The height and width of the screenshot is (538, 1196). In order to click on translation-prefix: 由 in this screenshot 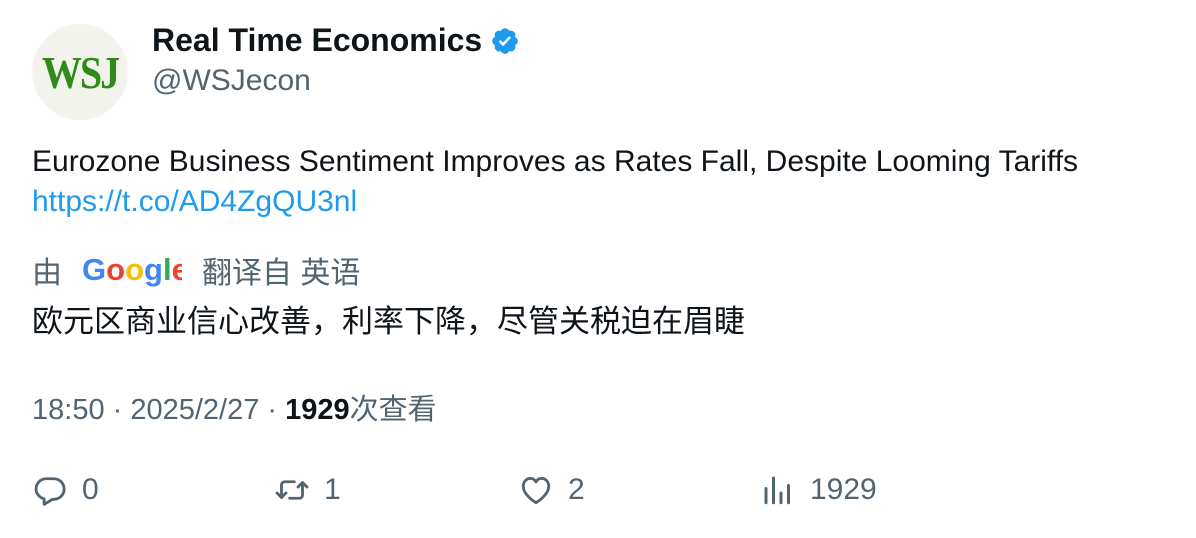, I will do `click(47, 273)`.